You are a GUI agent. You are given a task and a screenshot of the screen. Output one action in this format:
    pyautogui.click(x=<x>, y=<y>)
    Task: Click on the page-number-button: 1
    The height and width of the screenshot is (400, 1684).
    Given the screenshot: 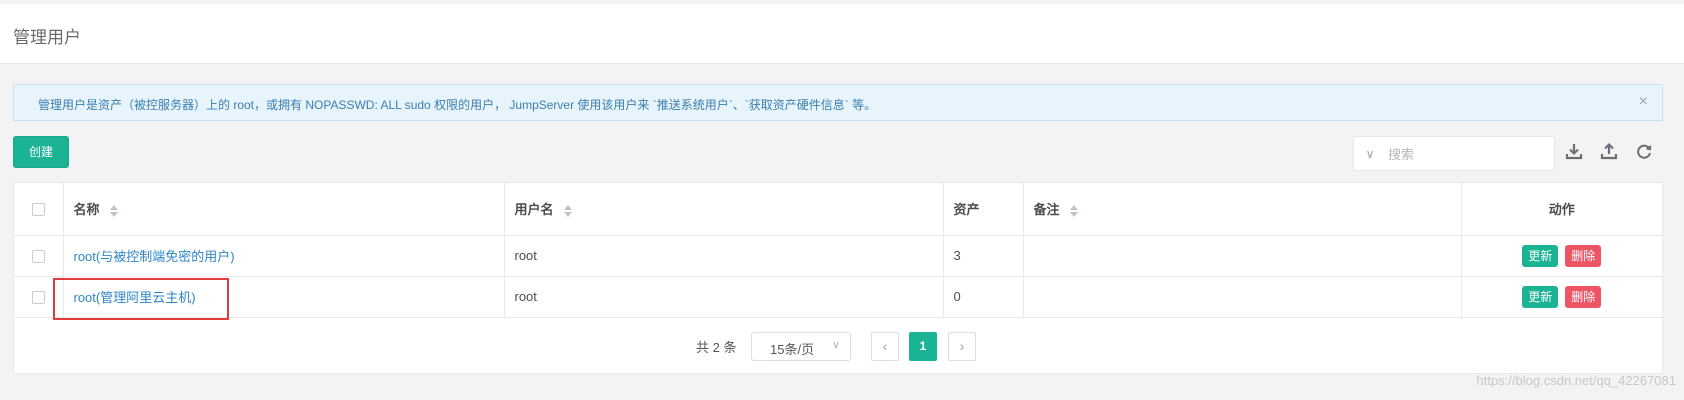 What is the action you would take?
    pyautogui.click(x=923, y=346)
    